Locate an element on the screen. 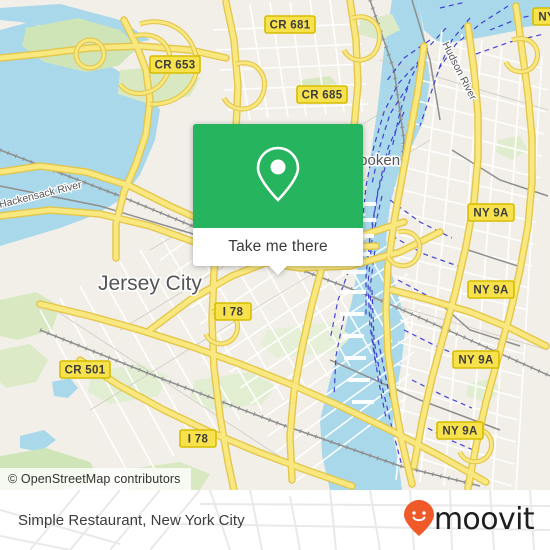  svg-text: CR 501 is located at coordinates (85, 371).